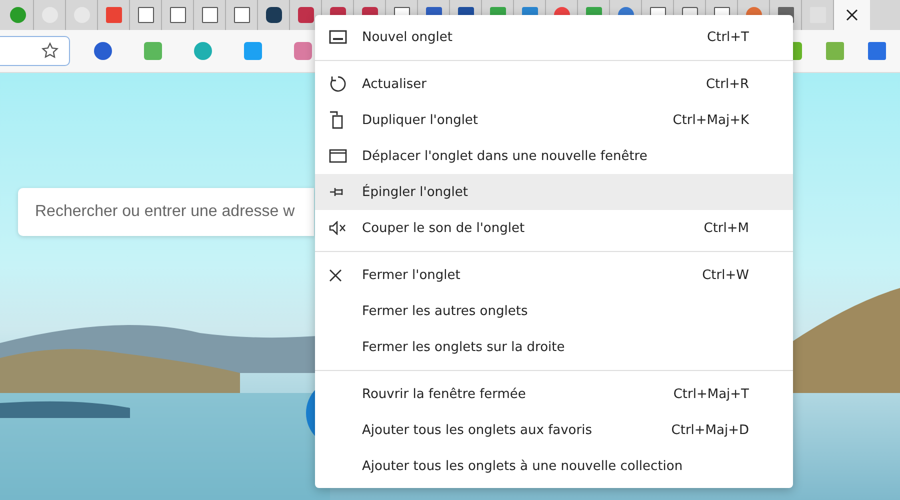 This screenshot has width=900, height=500. I want to click on menu-item: Épingler l'onglet, so click(554, 192).